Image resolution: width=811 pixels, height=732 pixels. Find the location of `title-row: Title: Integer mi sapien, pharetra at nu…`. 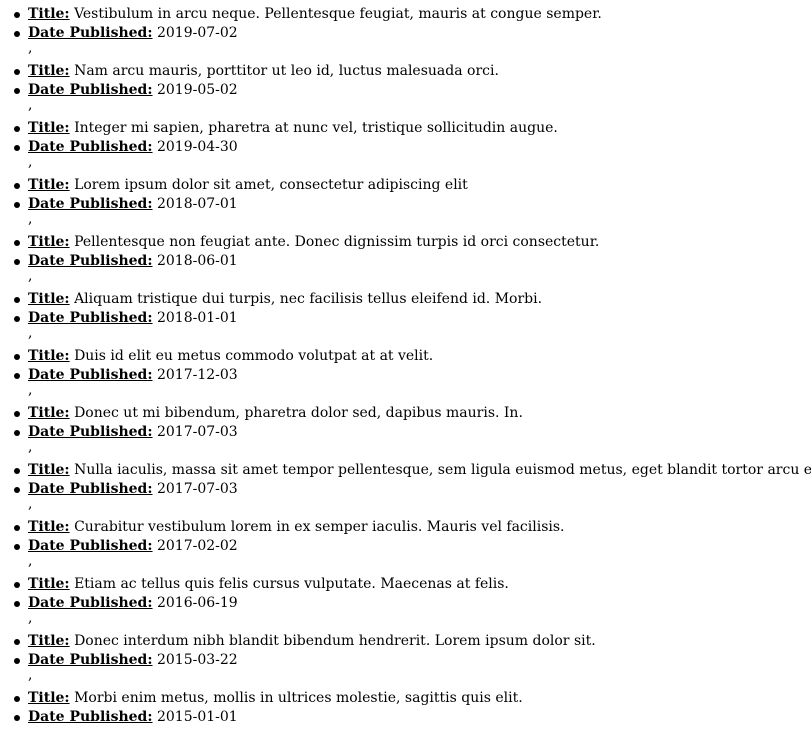

title-row: Title: Integer mi sapien, pharetra at nu… is located at coordinates (405, 128).